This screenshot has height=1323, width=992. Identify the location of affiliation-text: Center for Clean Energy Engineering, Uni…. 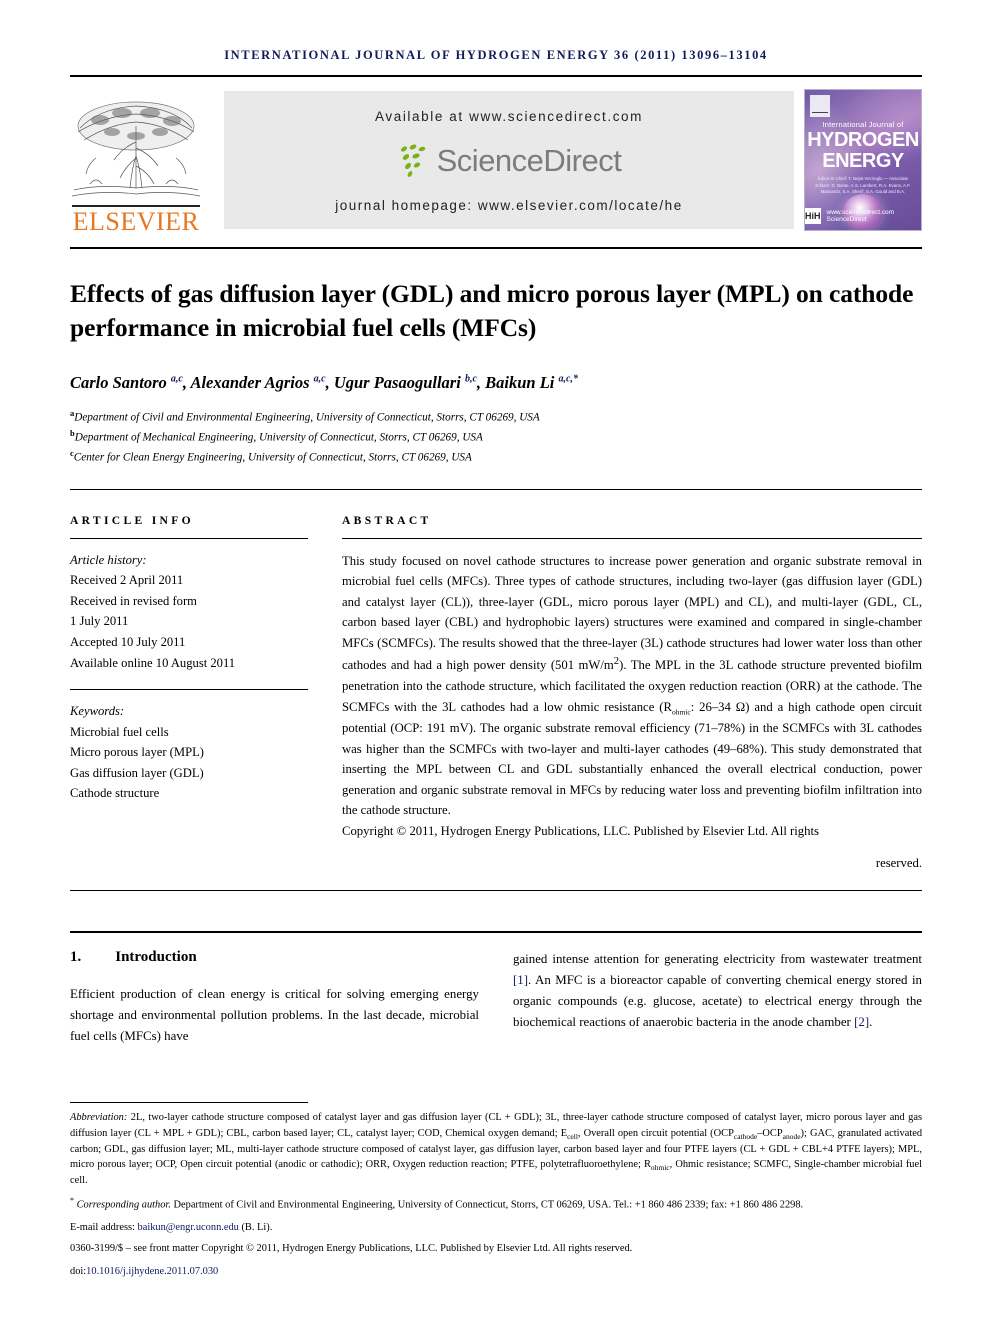
(272, 457).